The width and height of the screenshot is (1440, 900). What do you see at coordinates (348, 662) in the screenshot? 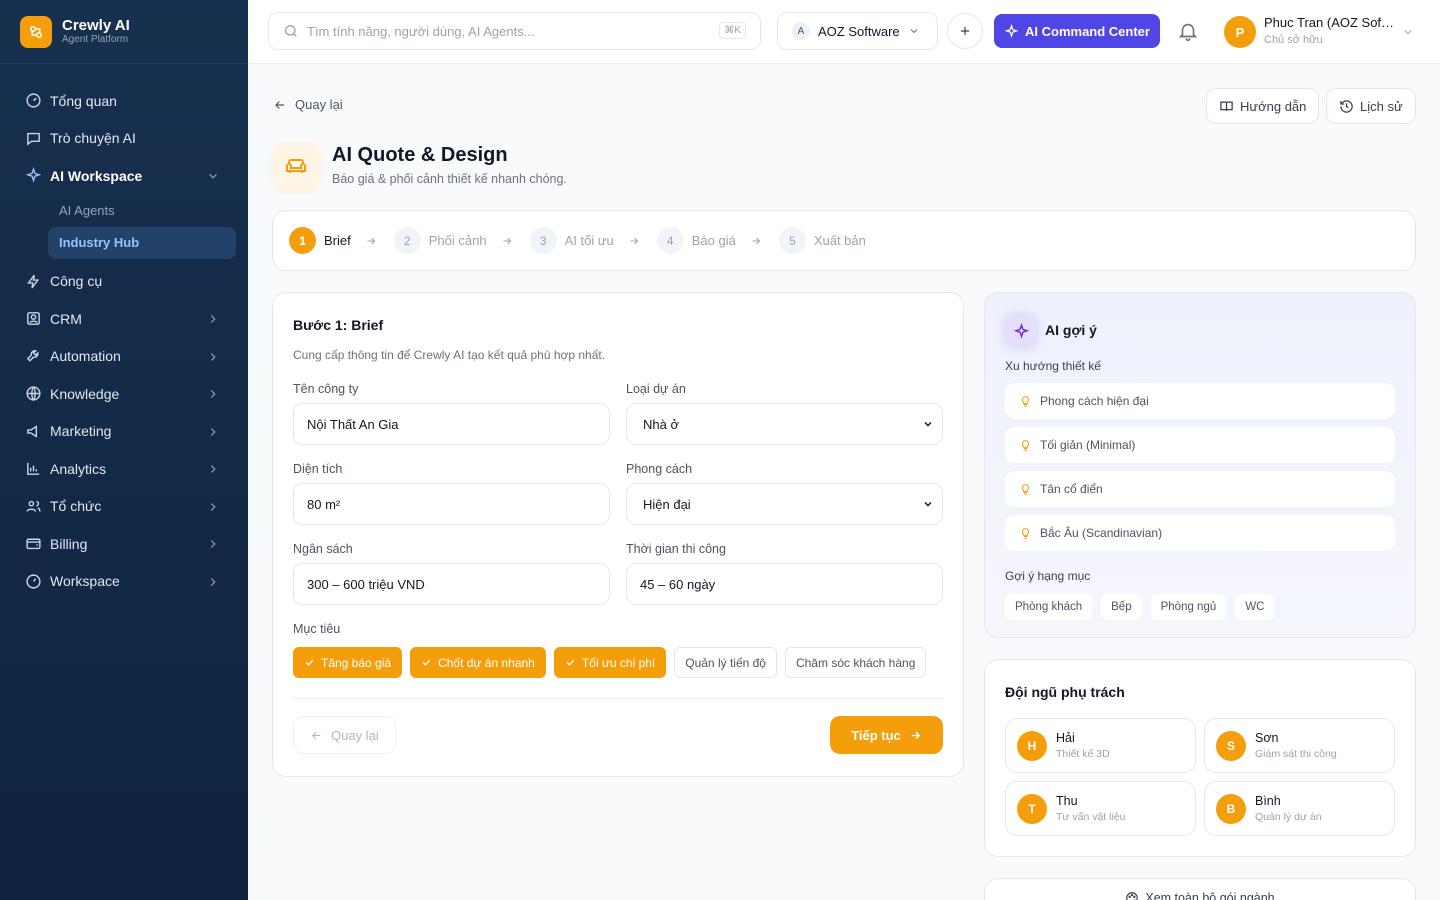
I see `goal-chip: Tăng báo giá` at bounding box center [348, 662].